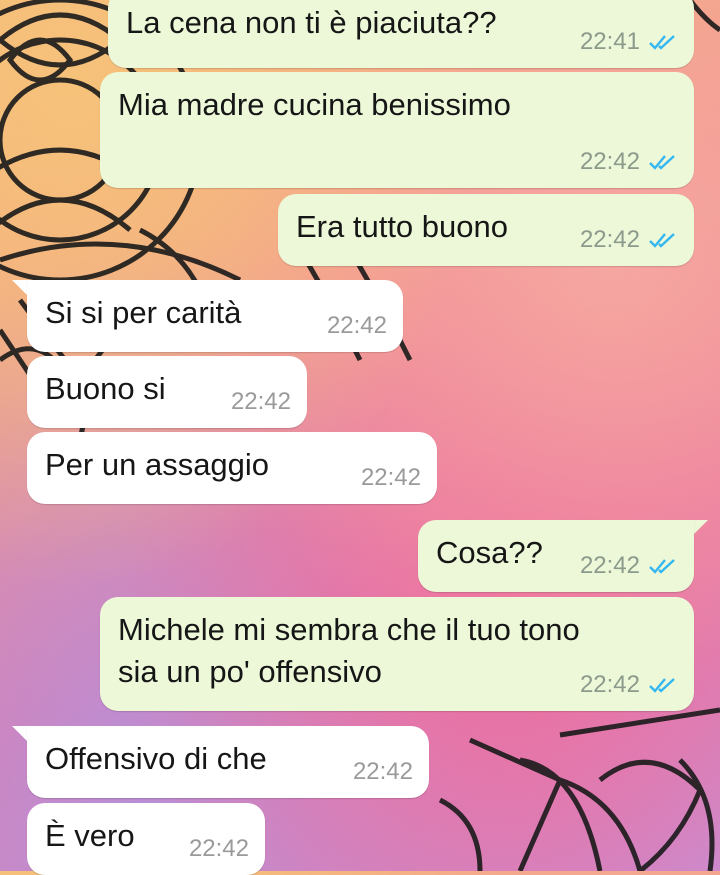  I want to click on message-text: Mia madre cucina benissimo, so click(314, 104).